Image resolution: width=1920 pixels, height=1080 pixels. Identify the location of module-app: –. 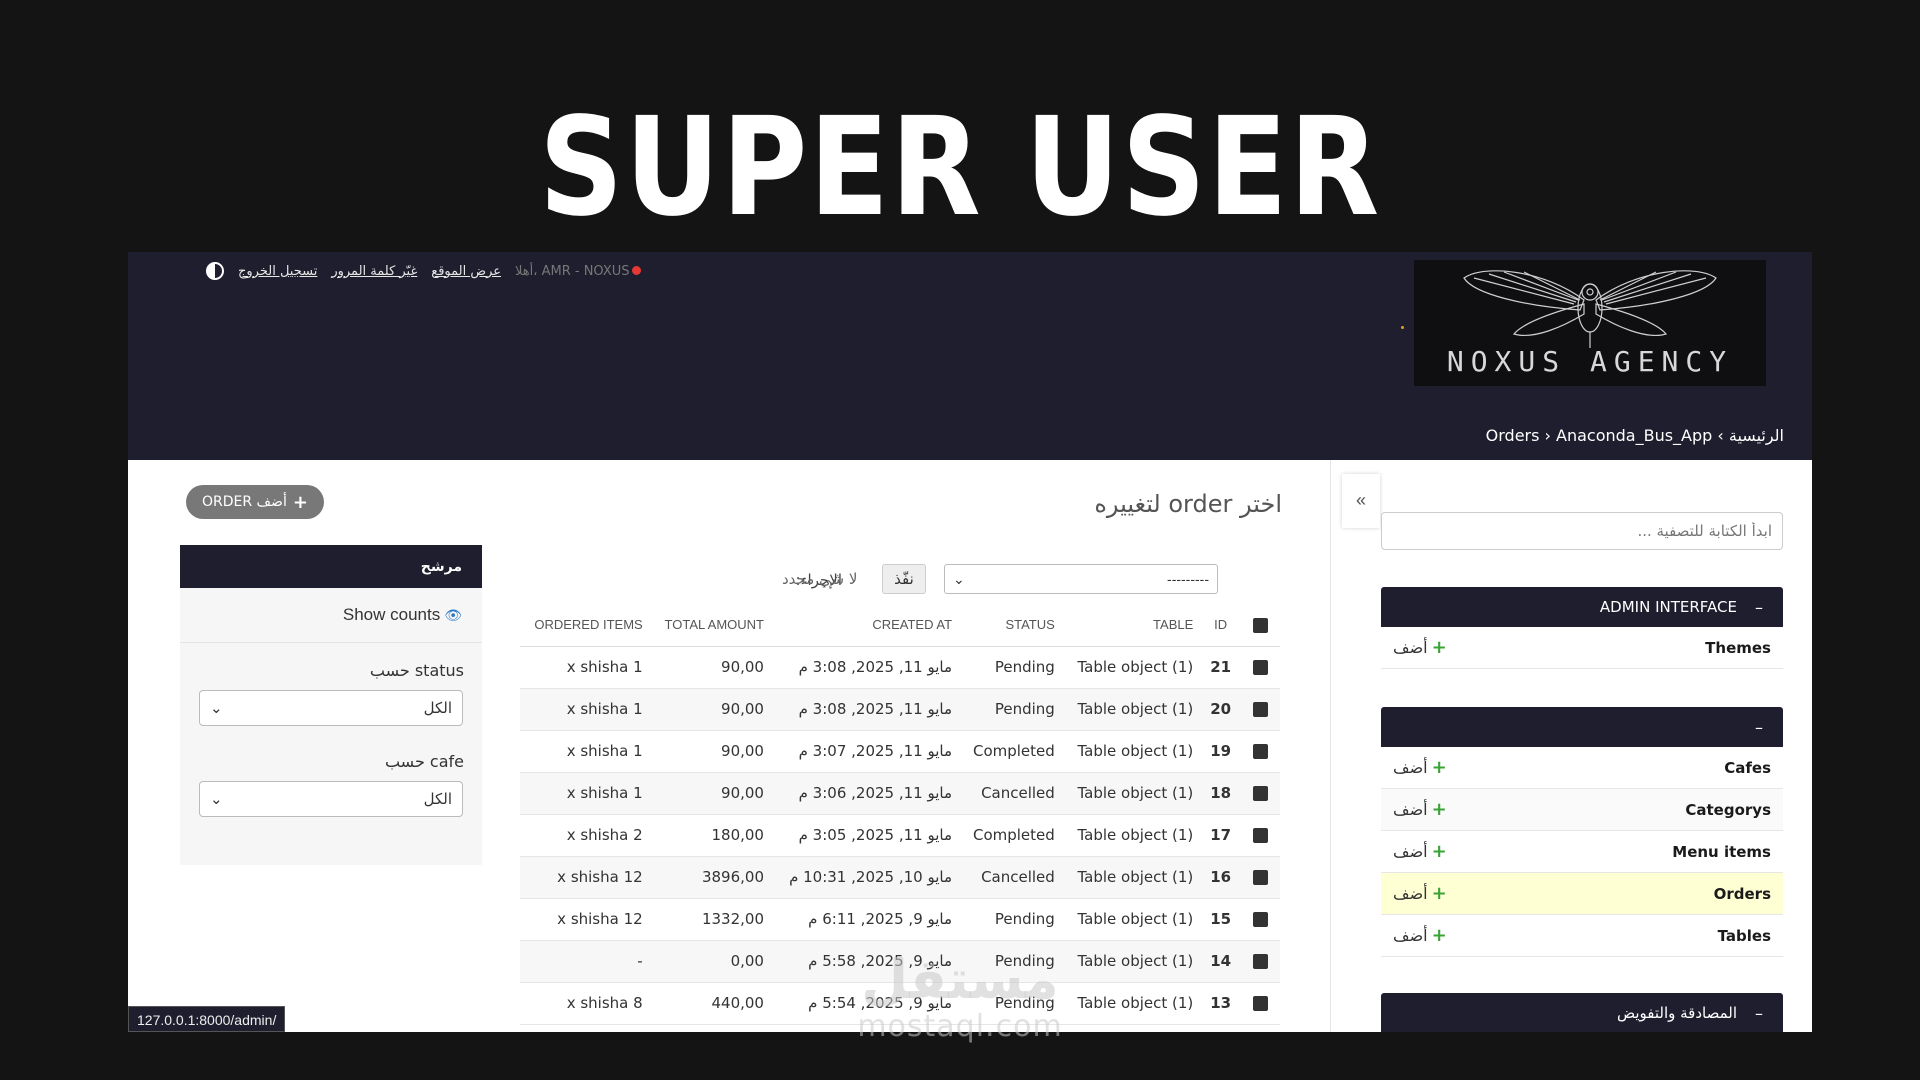
(1582, 727).